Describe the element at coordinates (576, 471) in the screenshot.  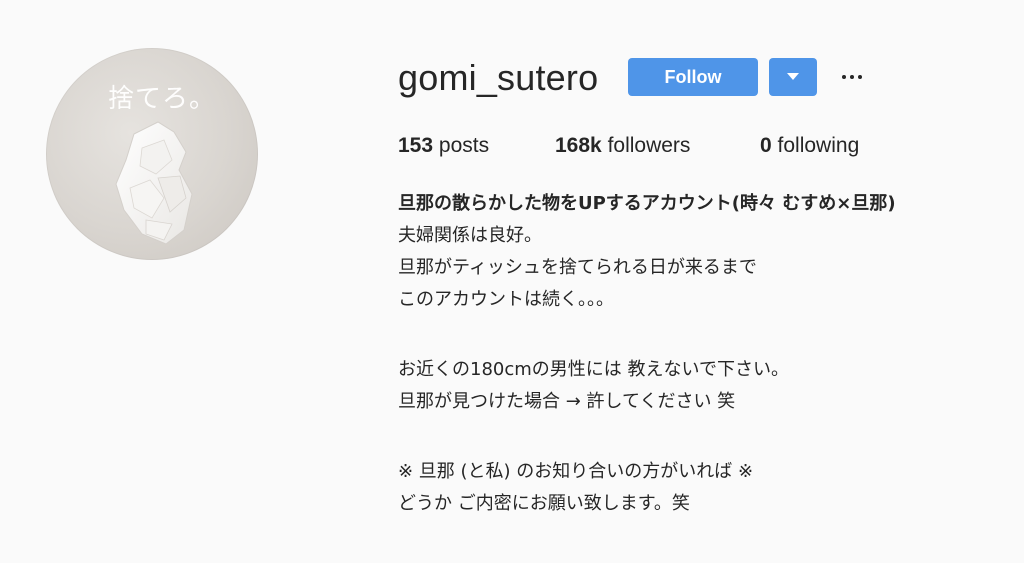
I see `bio-line: ※ 旦那 (と私) のお知り合いの方がいれば ※` at that location.